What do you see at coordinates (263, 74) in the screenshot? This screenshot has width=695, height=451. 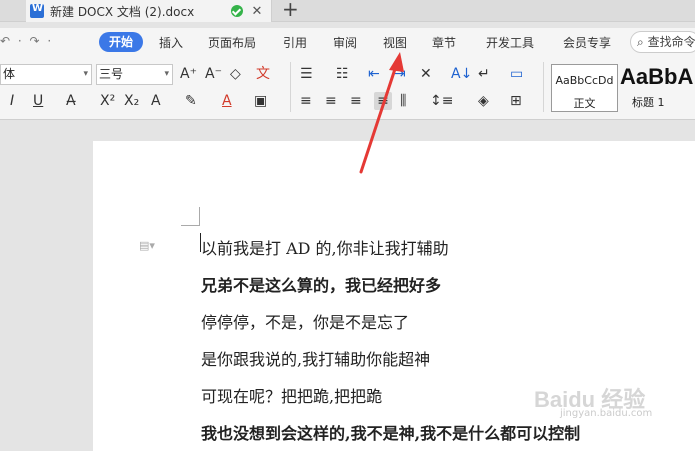 I see `phonetic-guide-icon: 文` at bounding box center [263, 74].